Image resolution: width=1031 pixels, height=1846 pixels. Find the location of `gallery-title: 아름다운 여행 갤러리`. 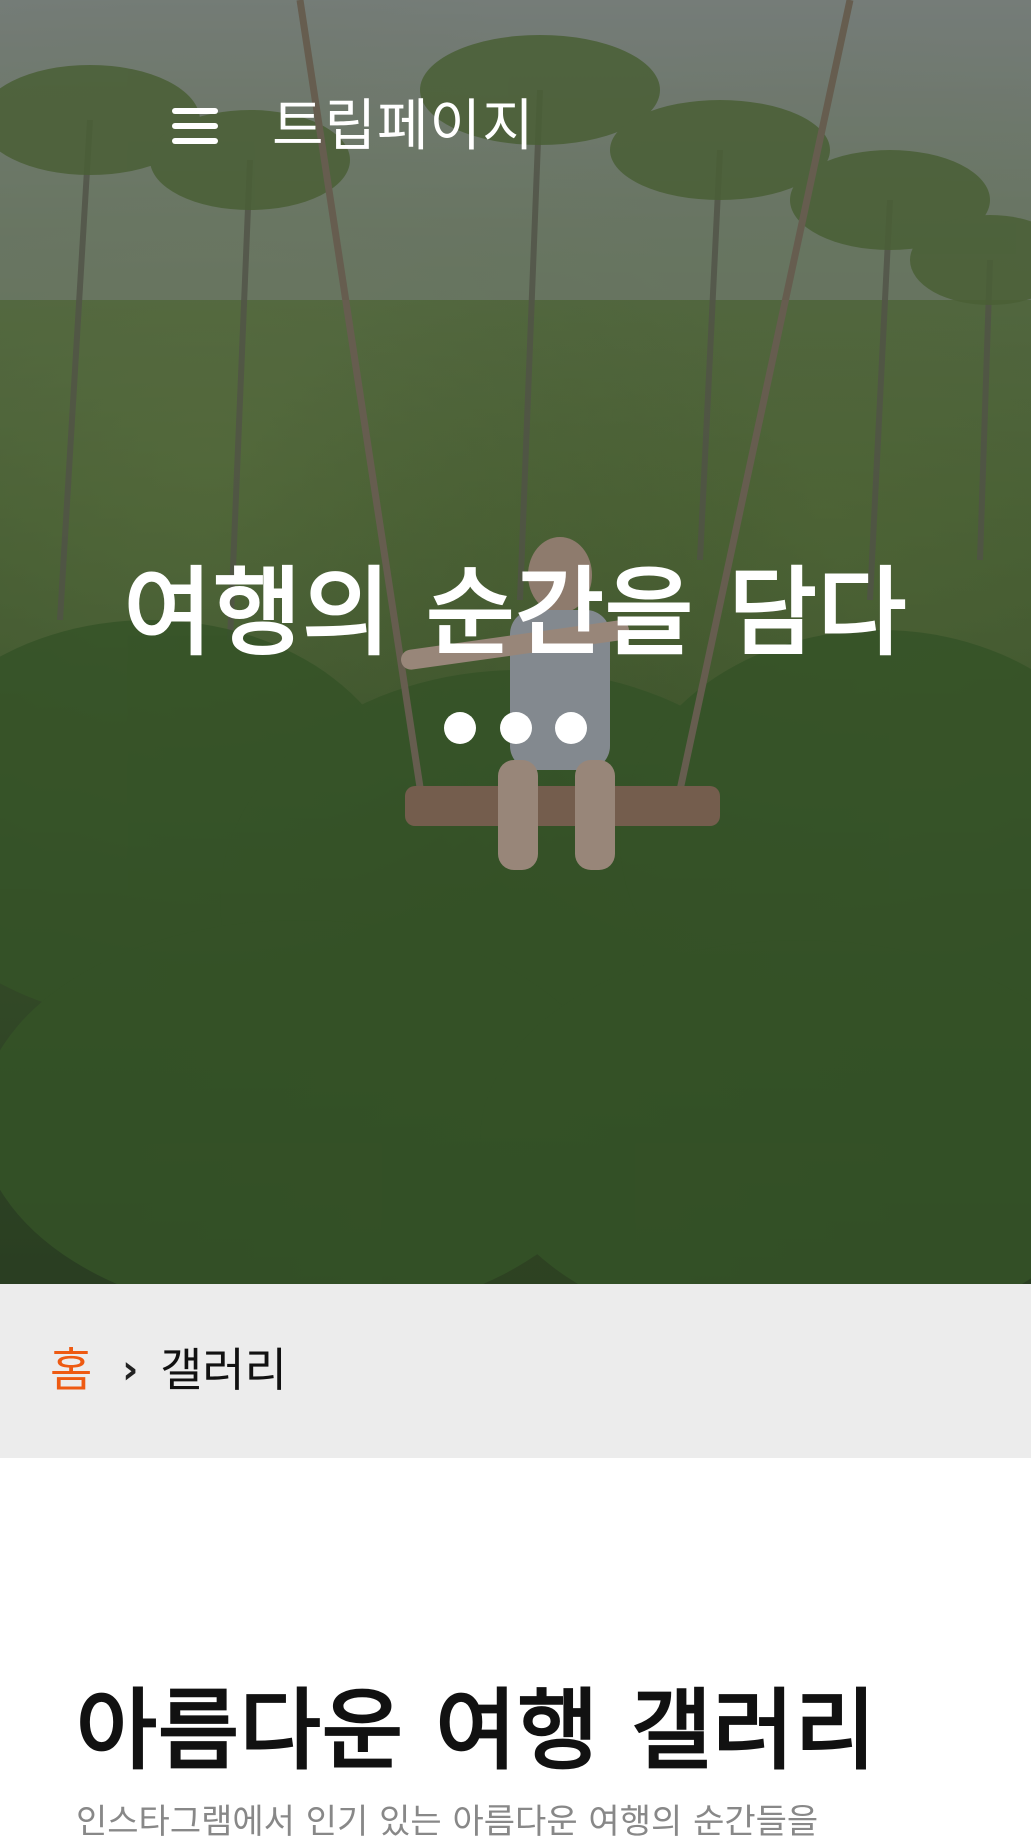

gallery-title: 아름다운 여행 갤러리 is located at coordinates (476, 1730).